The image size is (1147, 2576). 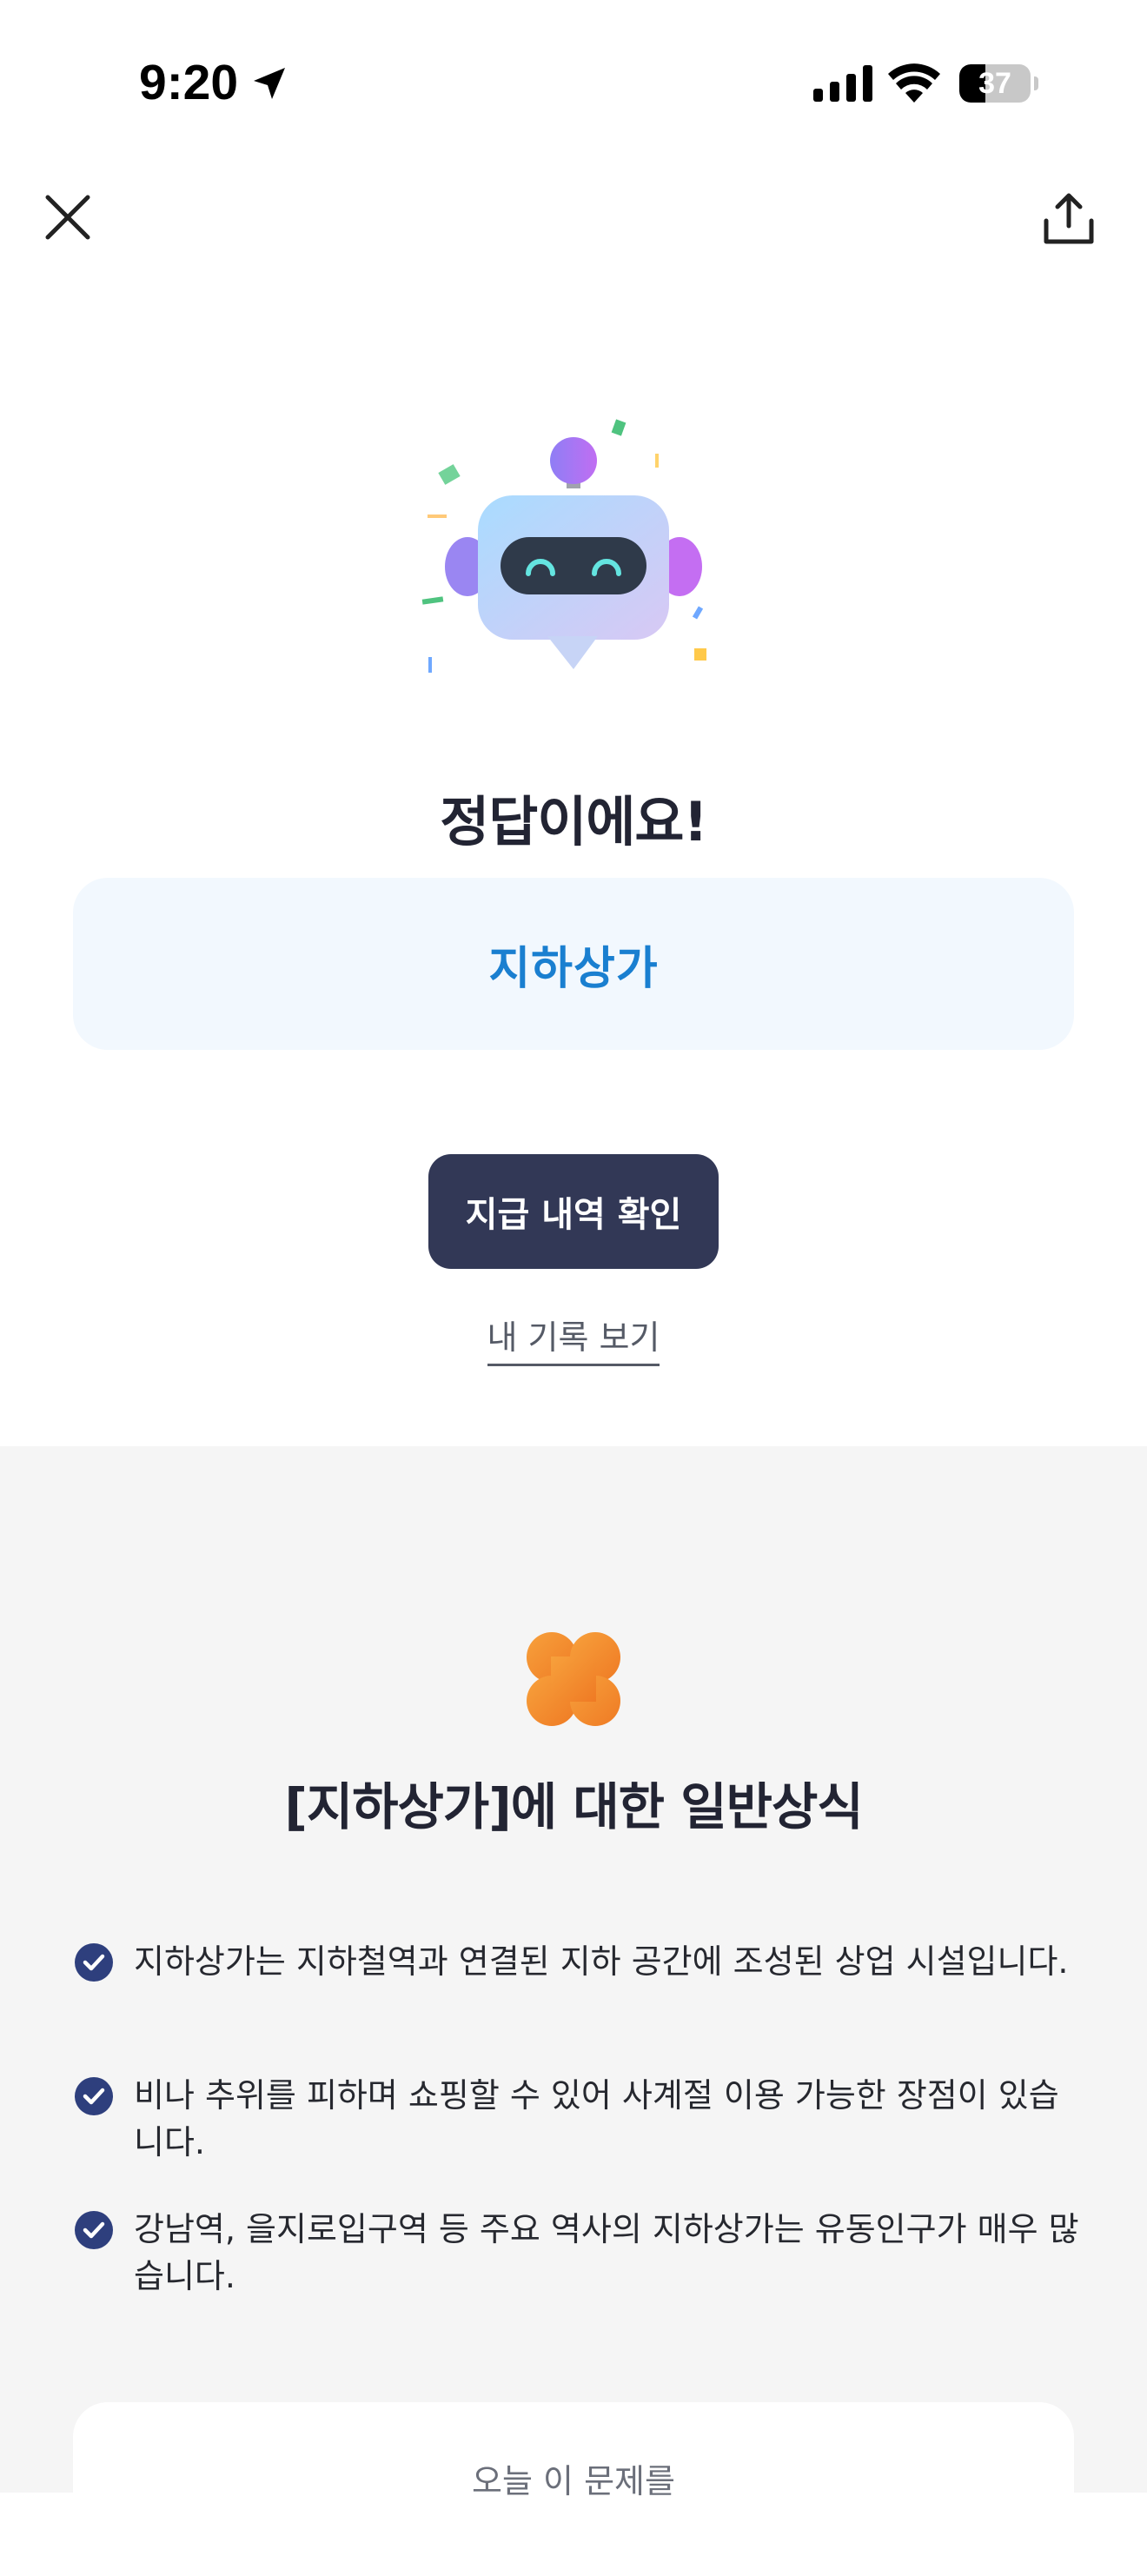 I want to click on daily-question-card: 오늘 이 문제를, so click(x=573, y=2489).